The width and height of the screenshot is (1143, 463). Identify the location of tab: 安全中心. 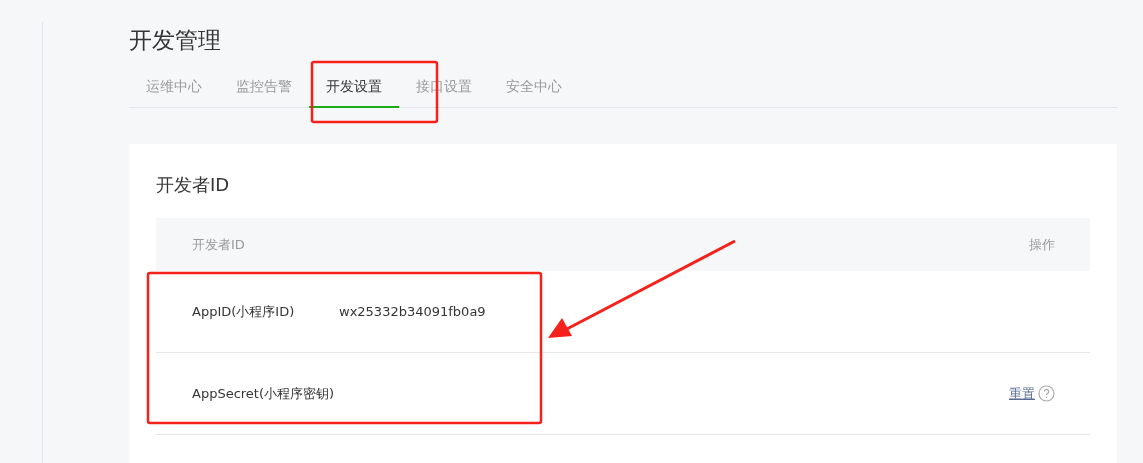
(534, 93).